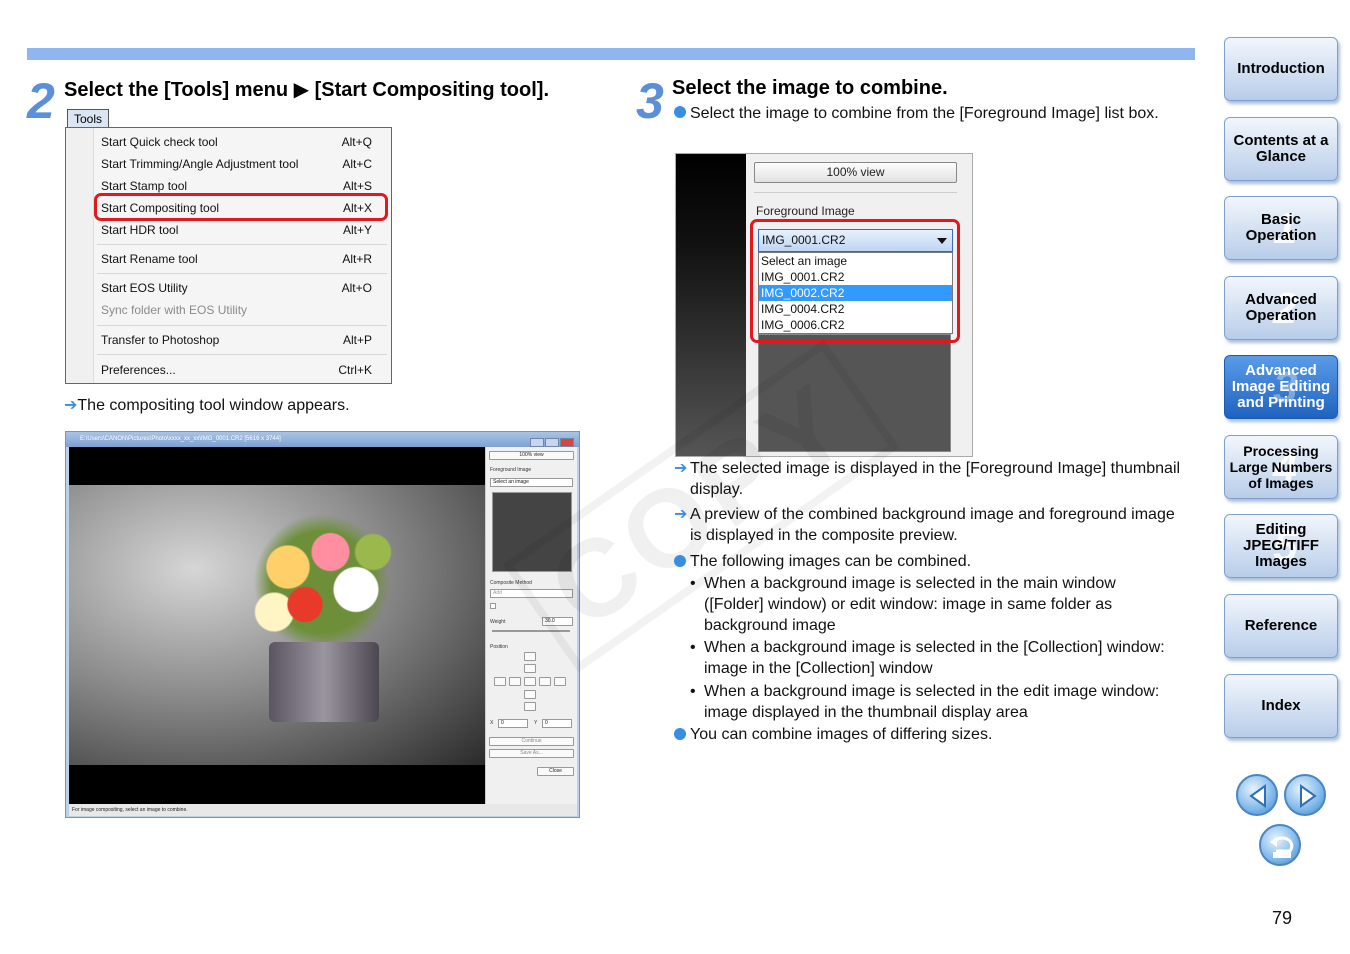 This screenshot has width=1350, height=954. I want to click on menu-item-preferences: Preferences... Ctrl+K, so click(243, 370).